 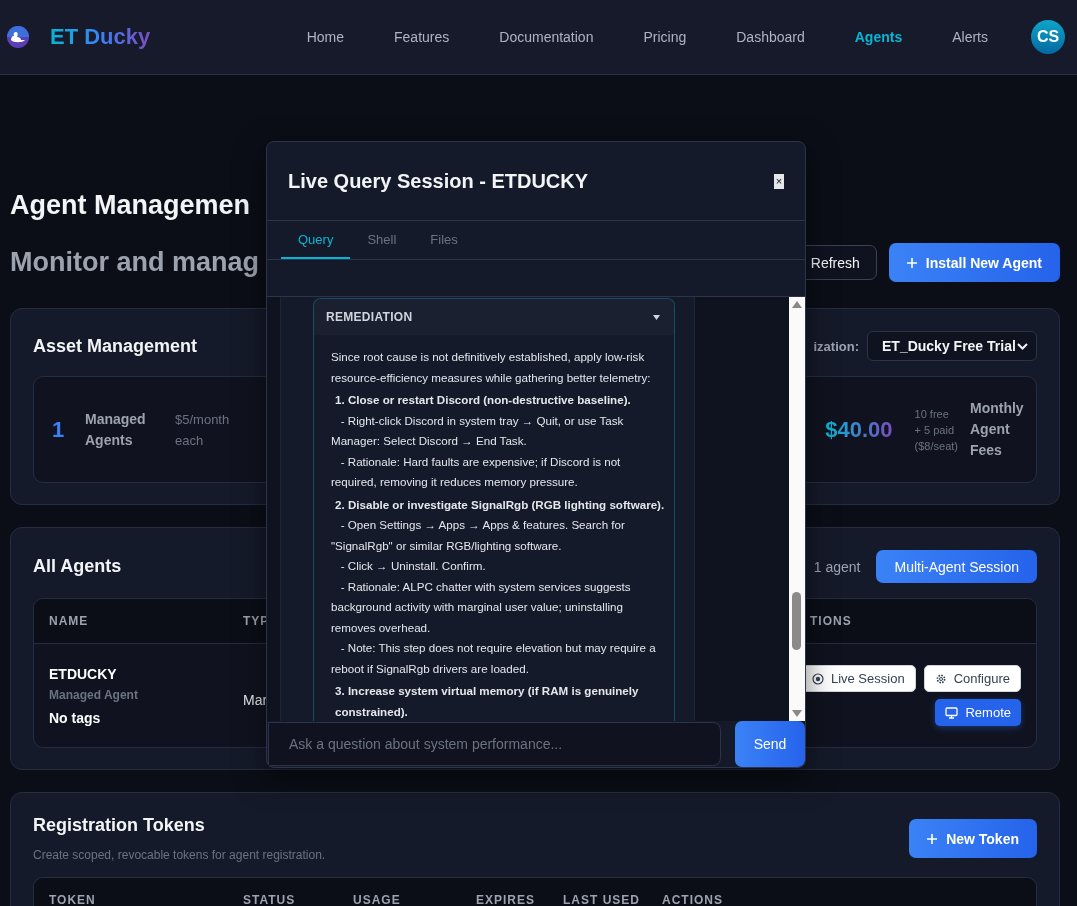 What do you see at coordinates (203, 430) in the screenshot?
I see `unit-price: $5/month each` at bounding box center [203, 430].